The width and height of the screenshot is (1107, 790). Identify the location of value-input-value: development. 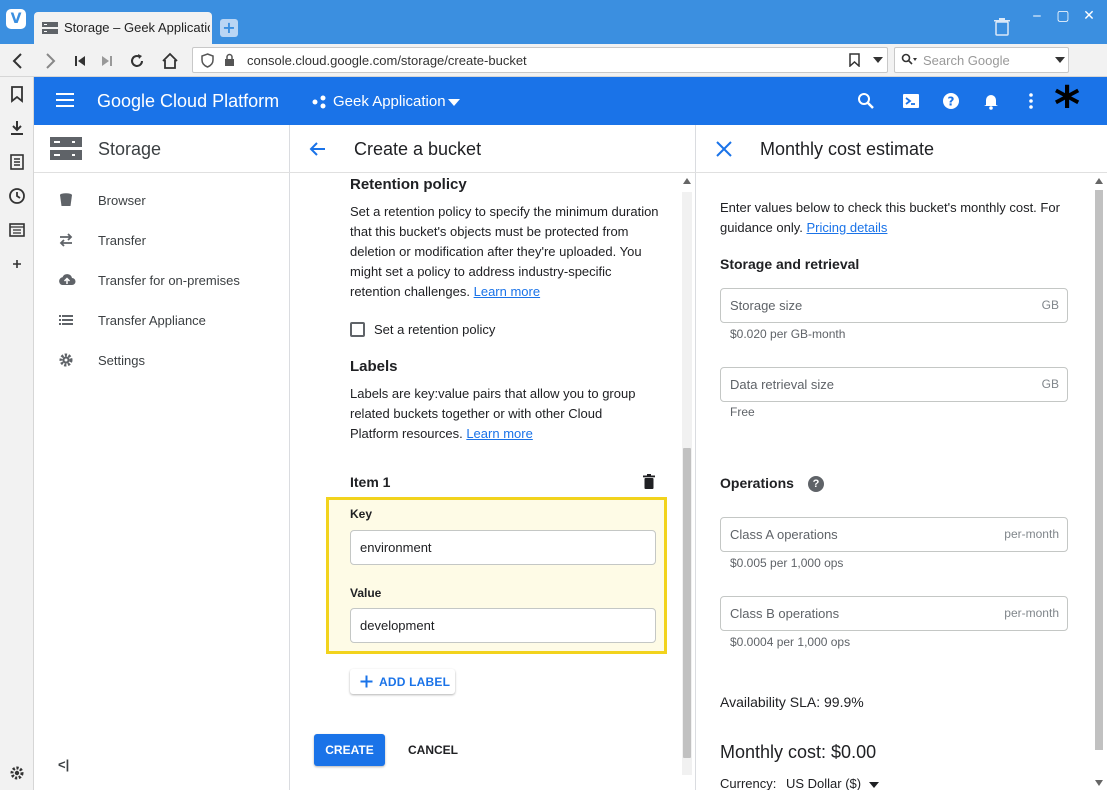
(397, 625).